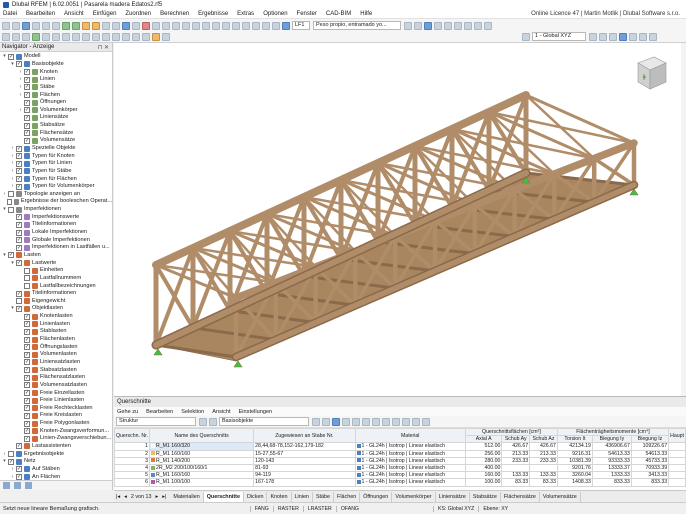 The width and height of the screenshot is (686, 514). Describe the element at coordinates (96, 36) in the screenshot. I see `mirror-icon` at that location.